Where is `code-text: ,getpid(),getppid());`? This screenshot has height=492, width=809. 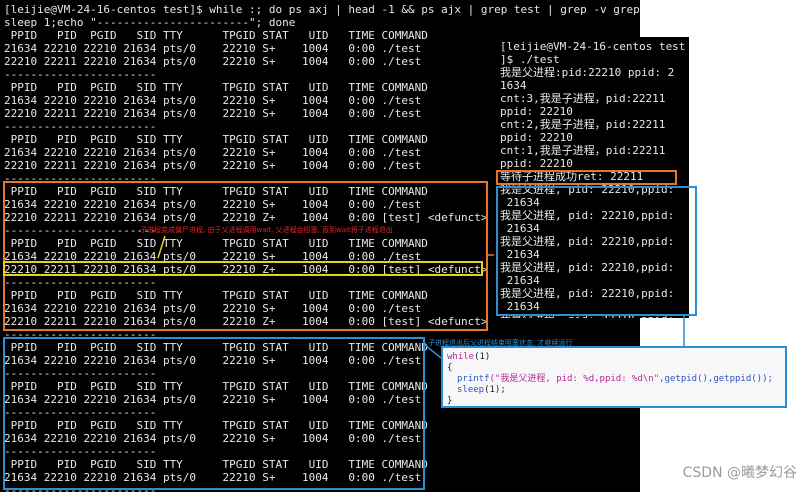 code-text: ,getpid(),getppid()); is located at coordinates (716, 379).